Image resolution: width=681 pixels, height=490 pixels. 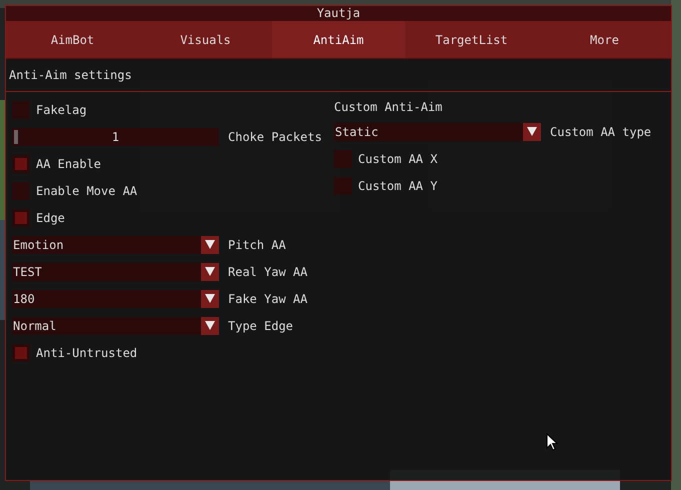 What do you see at coordinates (70, 75) in the screenshot?
I see `section-title: Anti-Aim settings` at bounding box center [70, 75].